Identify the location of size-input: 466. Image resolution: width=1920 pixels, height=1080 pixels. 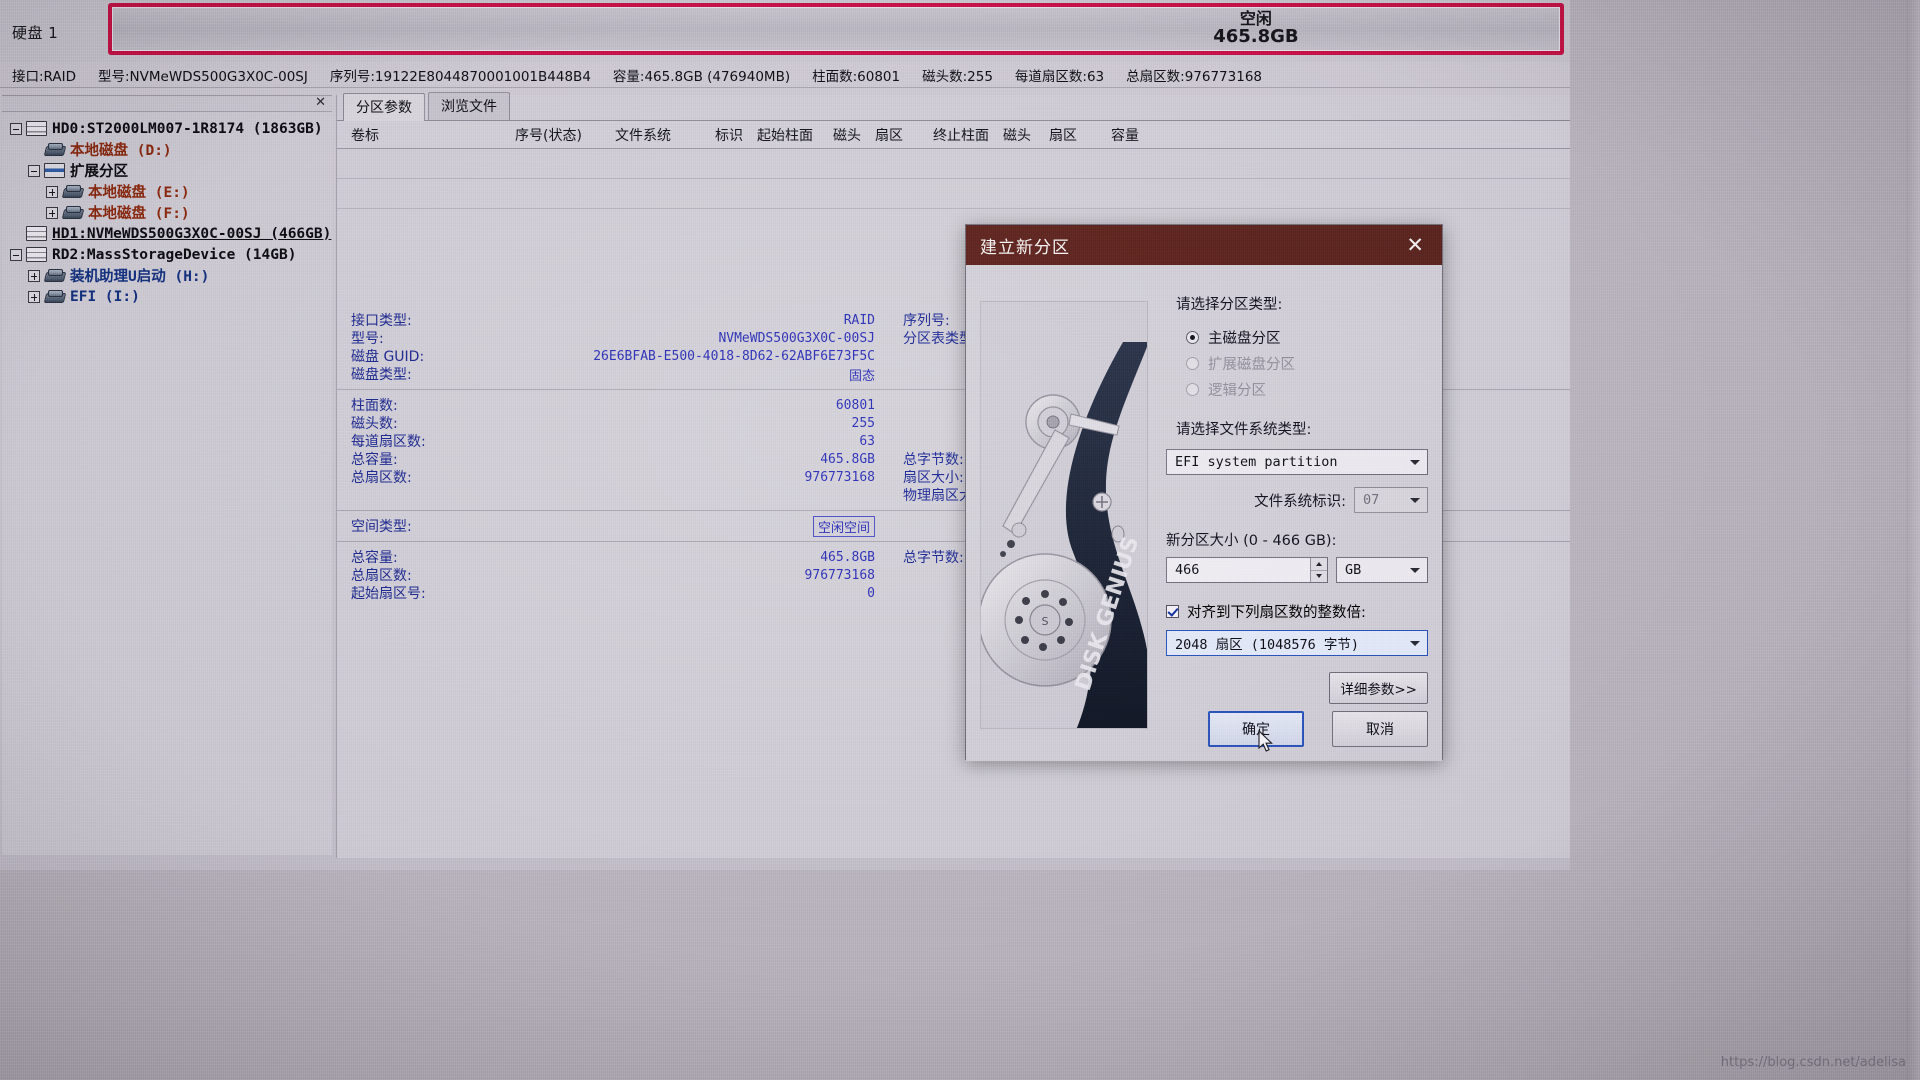
(1247, 570).